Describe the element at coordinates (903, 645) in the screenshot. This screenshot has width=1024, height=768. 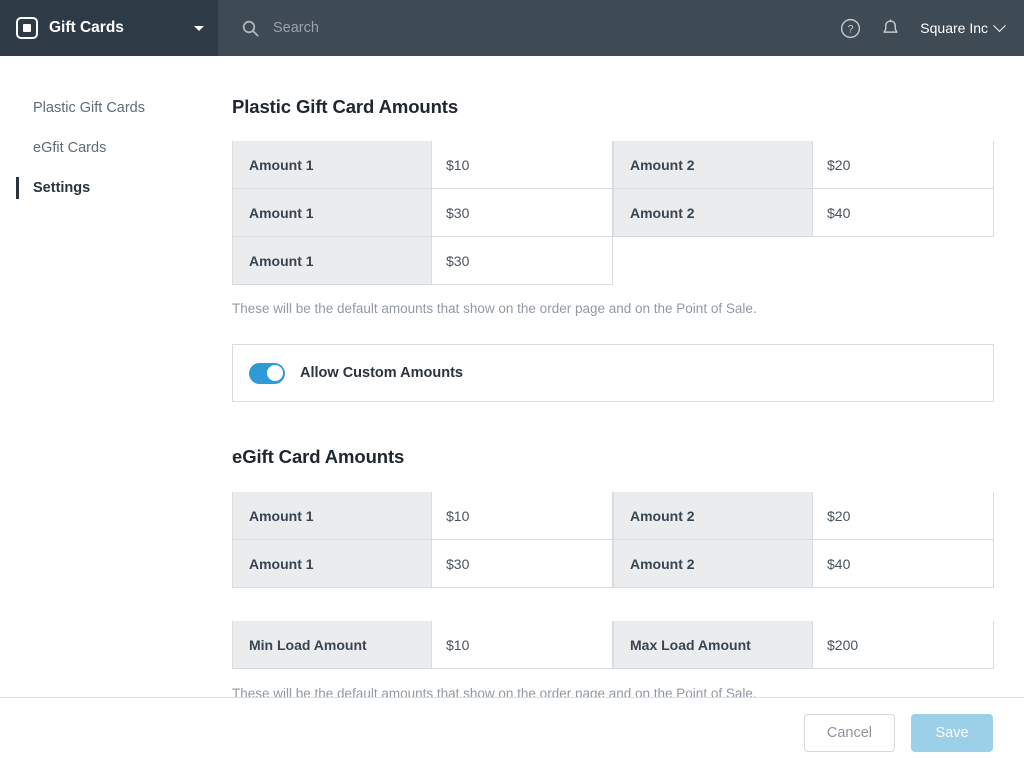
I see `table-cell-value: $200` at that location.